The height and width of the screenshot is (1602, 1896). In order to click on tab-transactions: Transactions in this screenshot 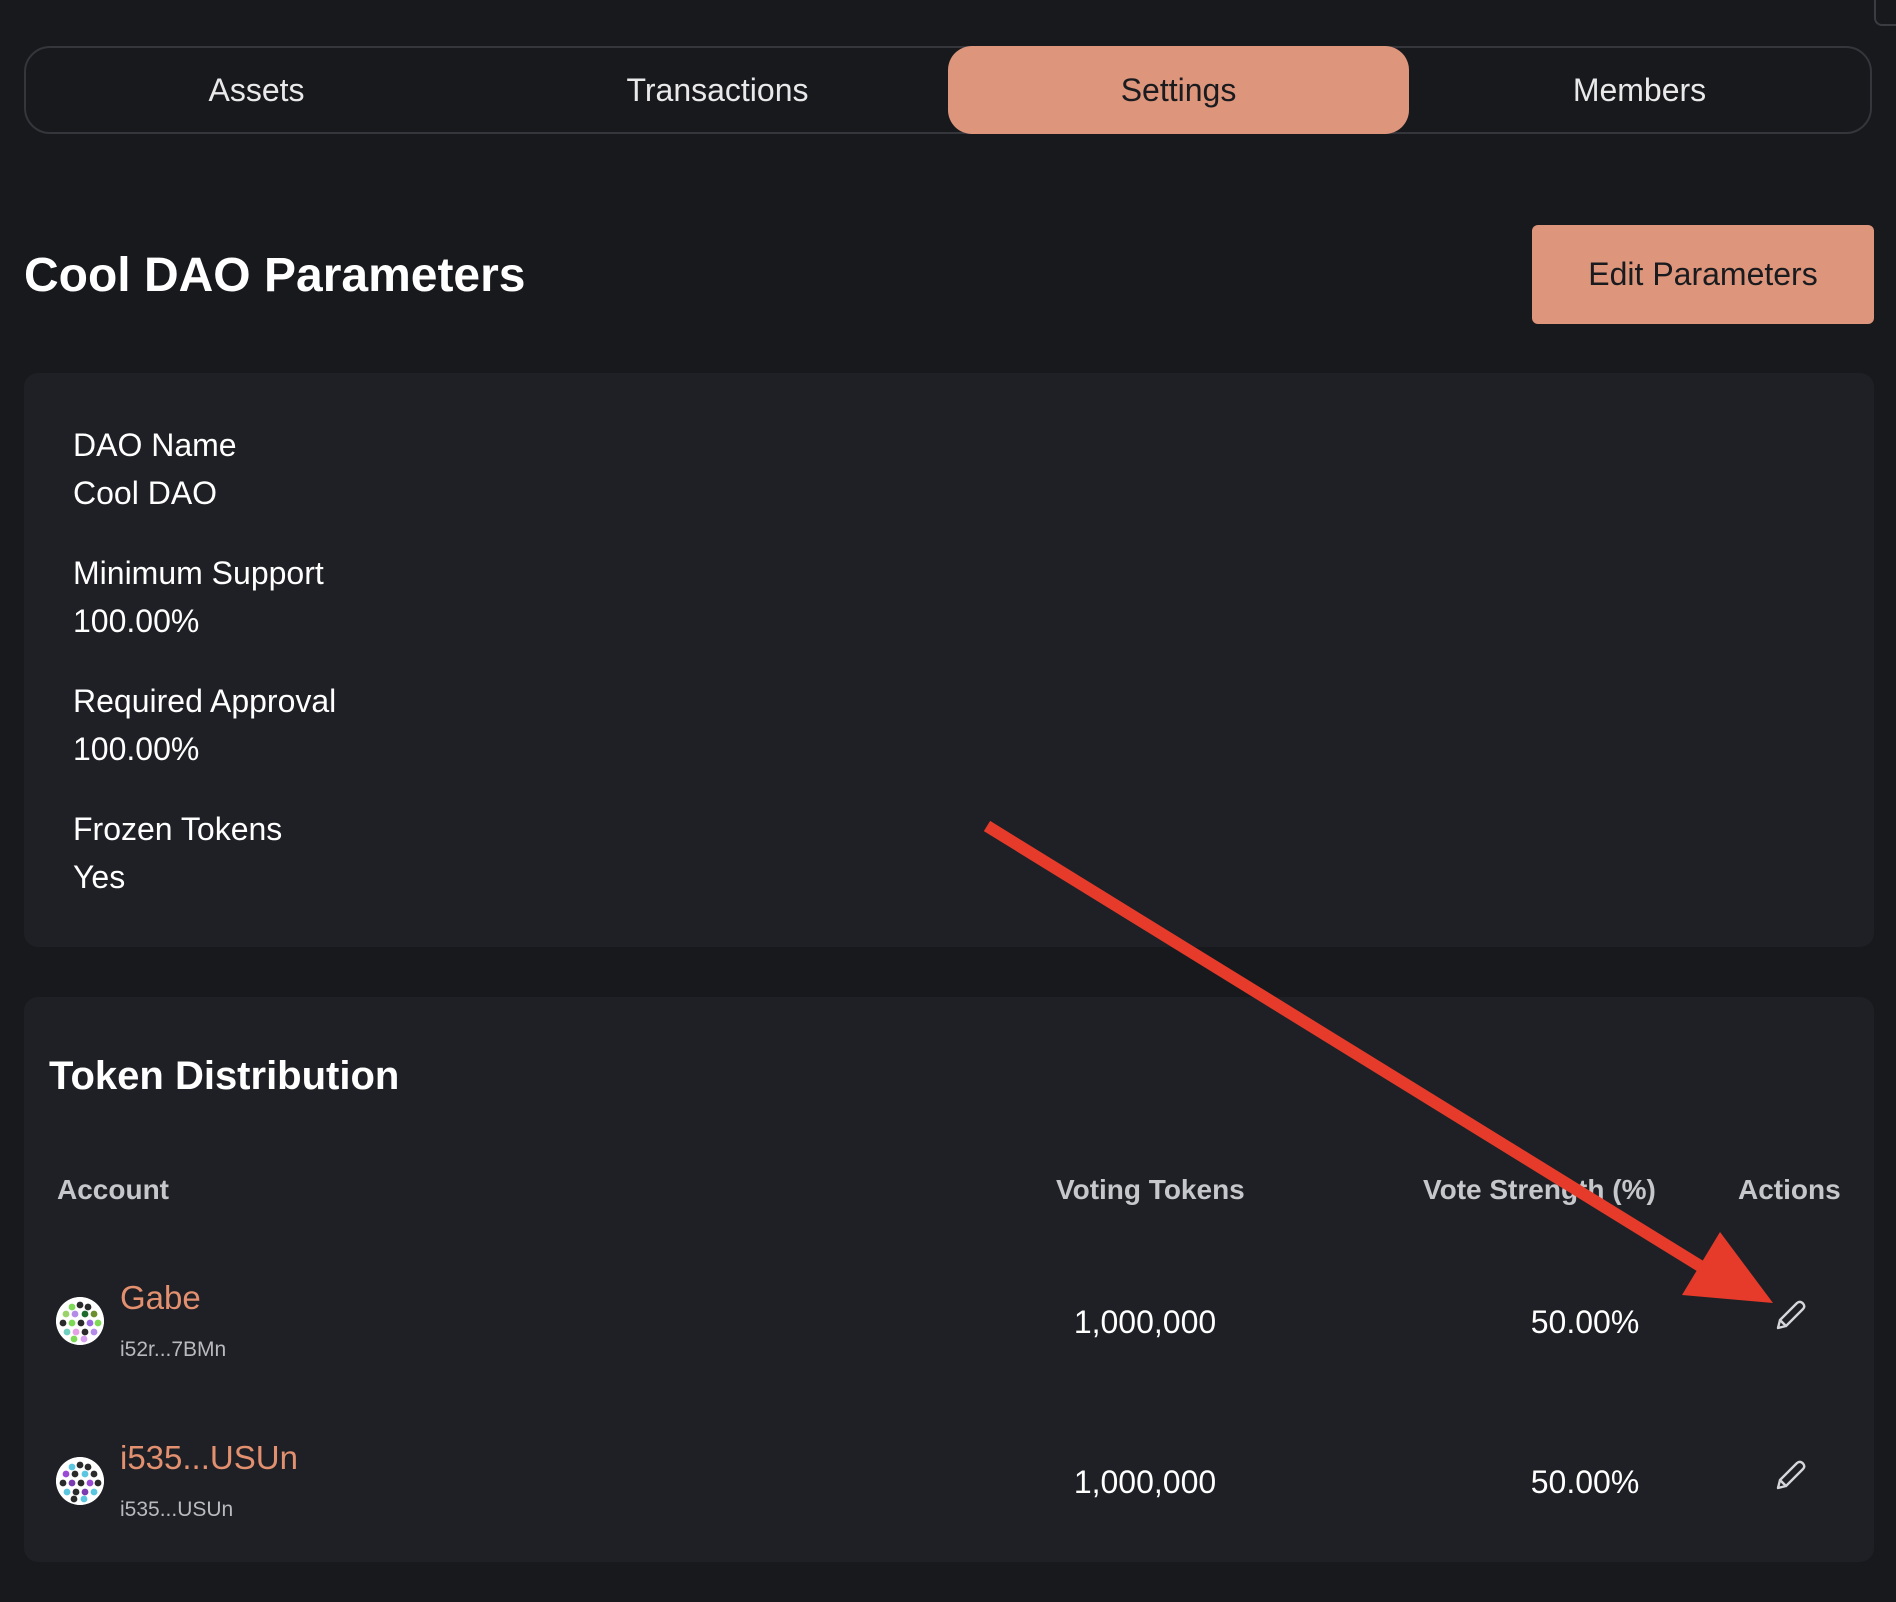, I will do `click(717, 90)`.